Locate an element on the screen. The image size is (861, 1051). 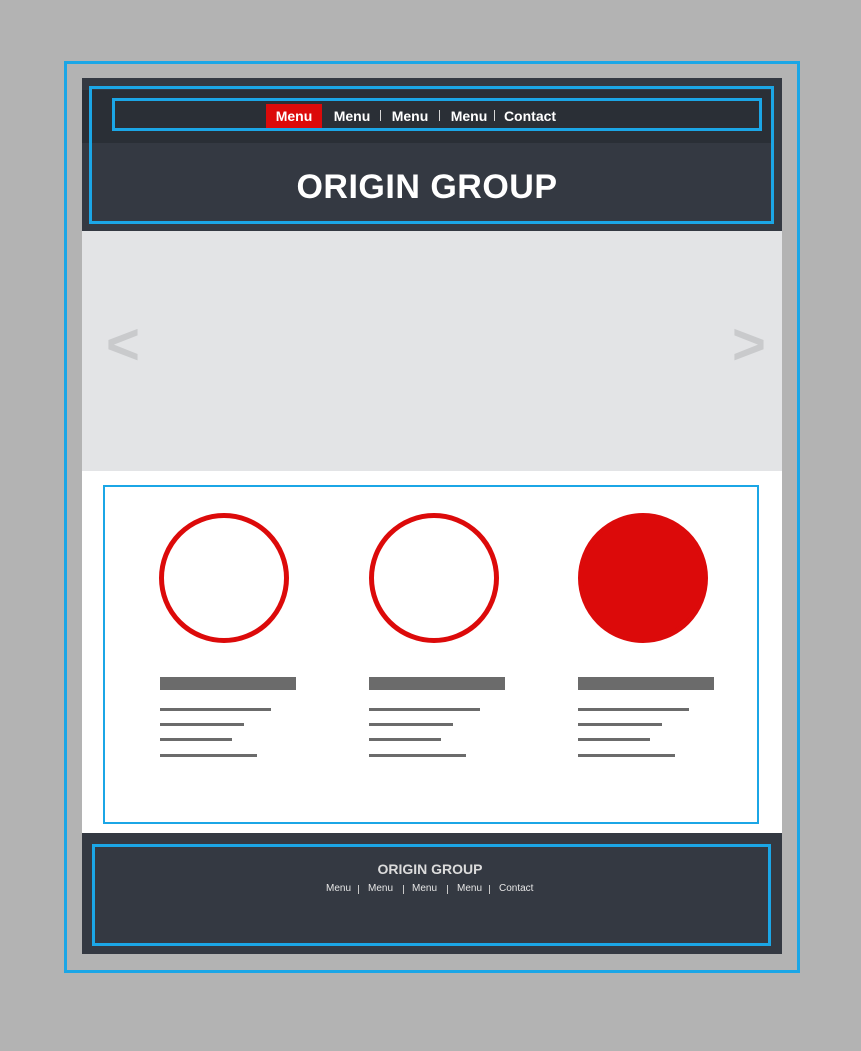
layout-guide-nav is located at coordinates (437, 114).